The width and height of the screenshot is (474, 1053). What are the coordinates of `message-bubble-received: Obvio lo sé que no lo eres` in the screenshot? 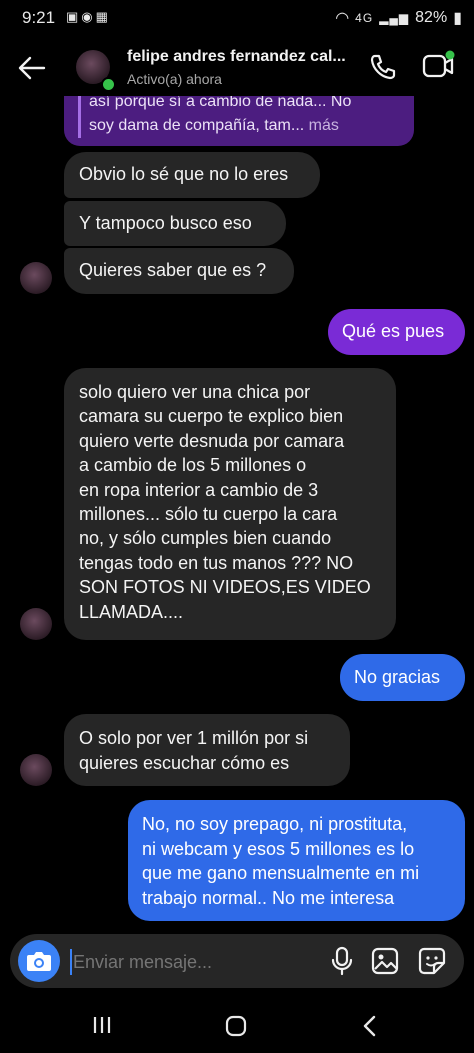 It's located at (192, 175).